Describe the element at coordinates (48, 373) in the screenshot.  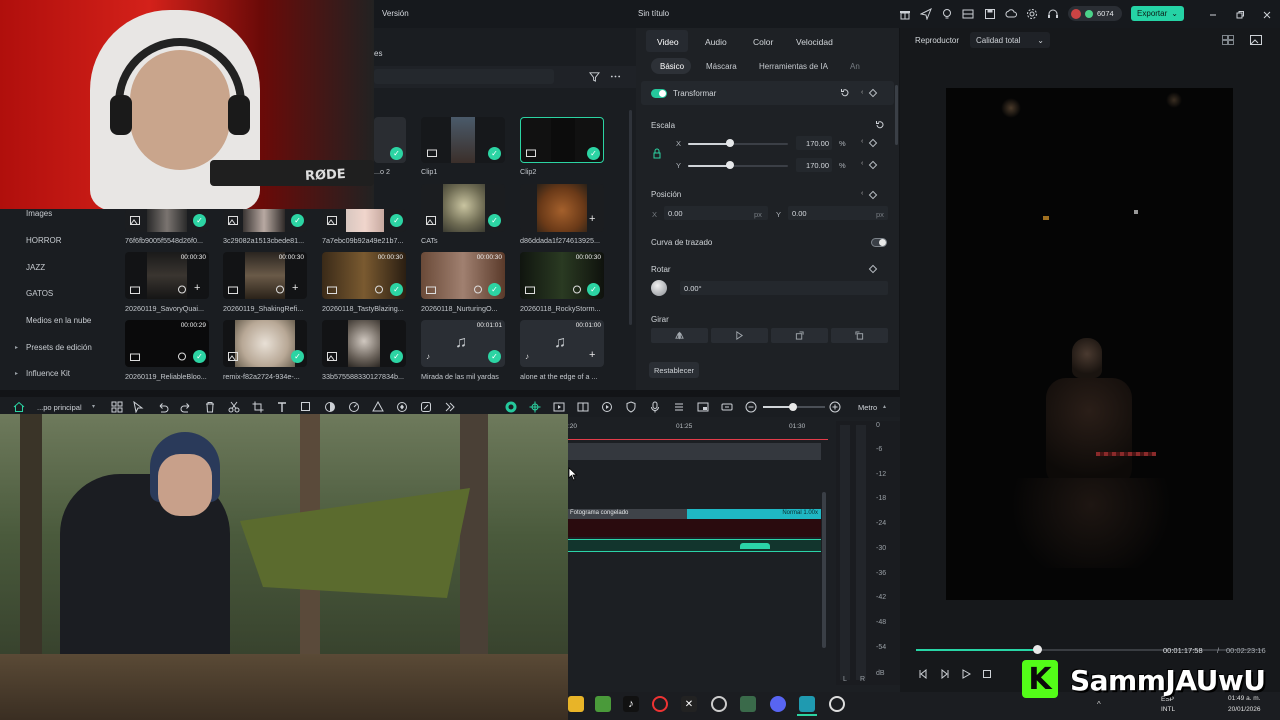
I see `sidebar-item-influence-kit: Influence Kit` at that location.